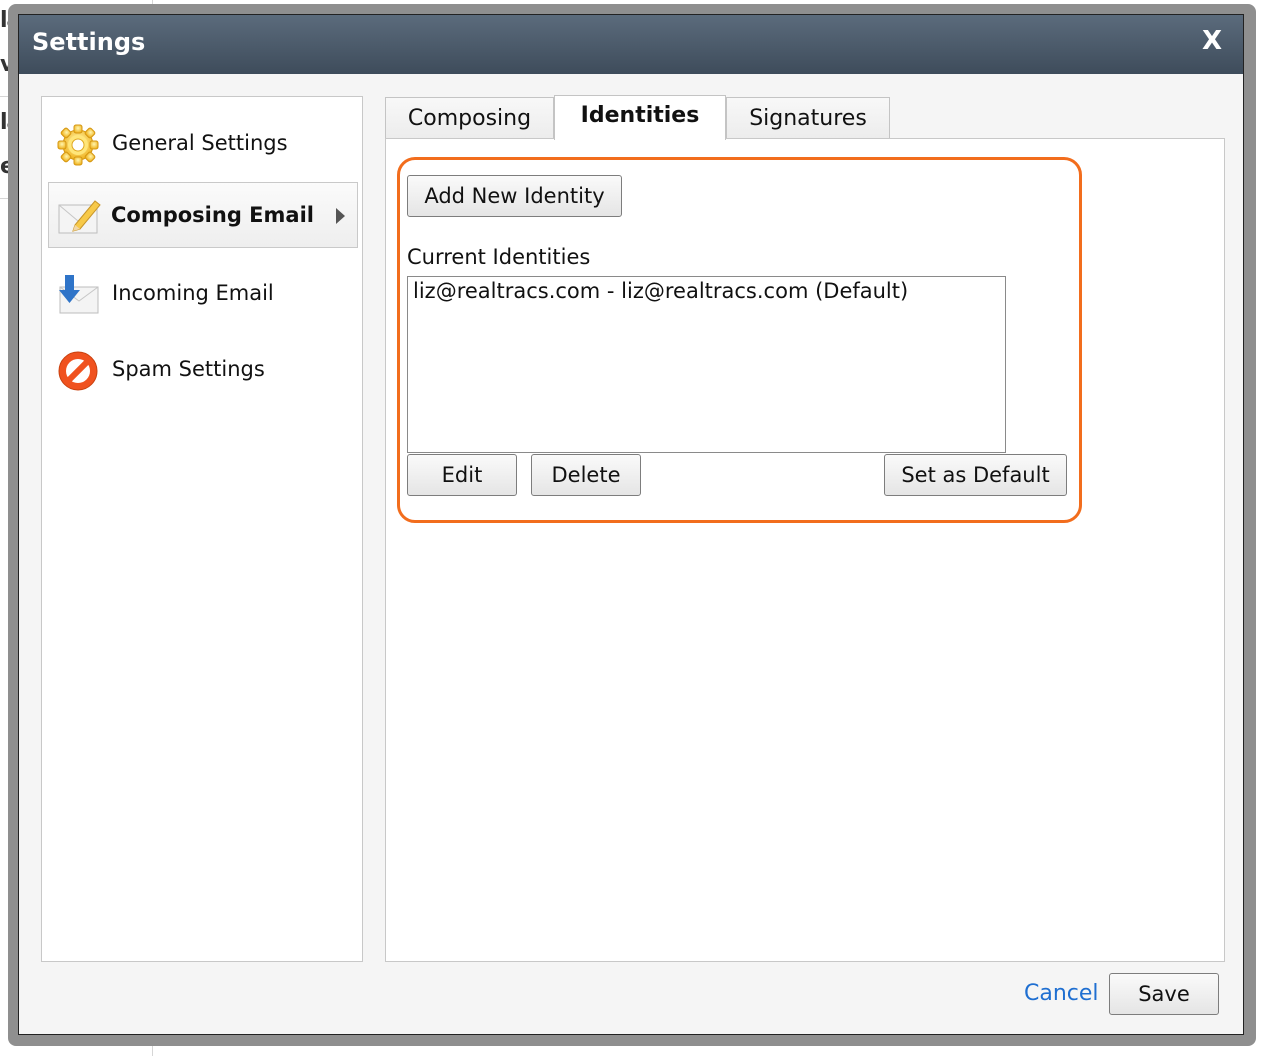 This screenshot has height=1056, width=1264. What do you see at coordinates (462, 475) in the screenshot?
I see `edit-button: Edit` at bounding box center [462, 475].